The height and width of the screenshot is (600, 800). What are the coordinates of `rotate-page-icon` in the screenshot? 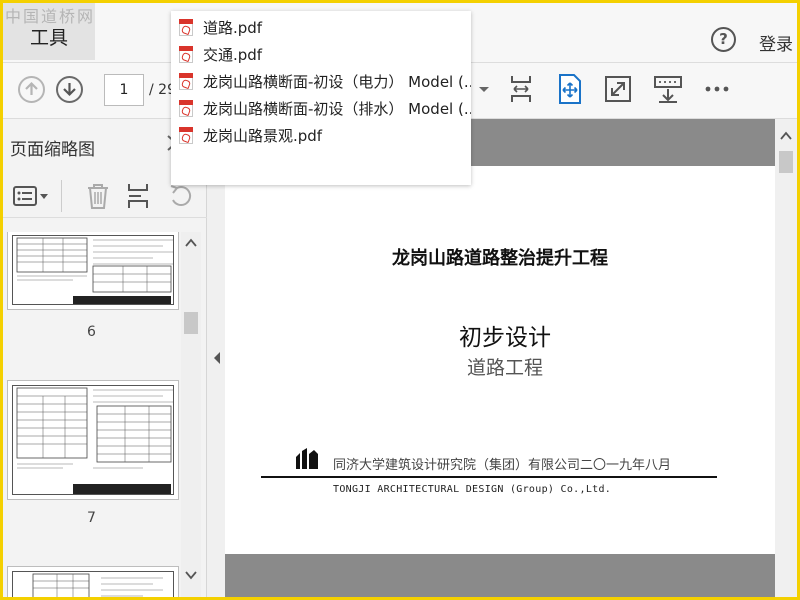 It's located at (182, 198).